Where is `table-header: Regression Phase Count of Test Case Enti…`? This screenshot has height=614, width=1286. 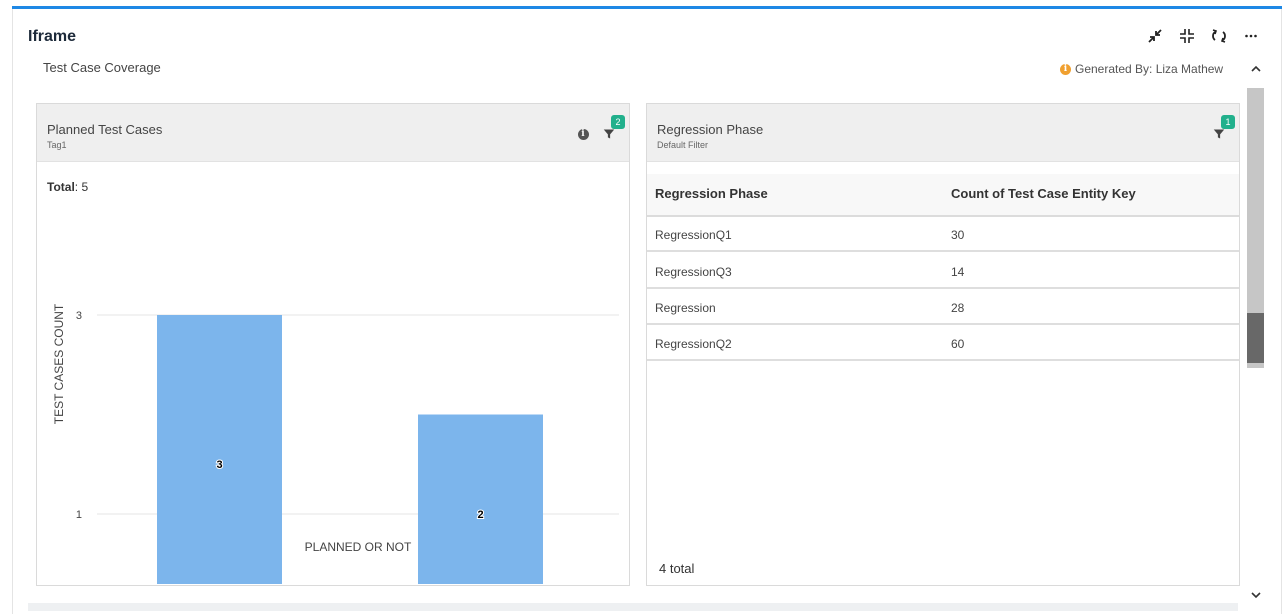 table-header: Regression Phase Count of Test Case Enti… is located at coordinates (943, 195).